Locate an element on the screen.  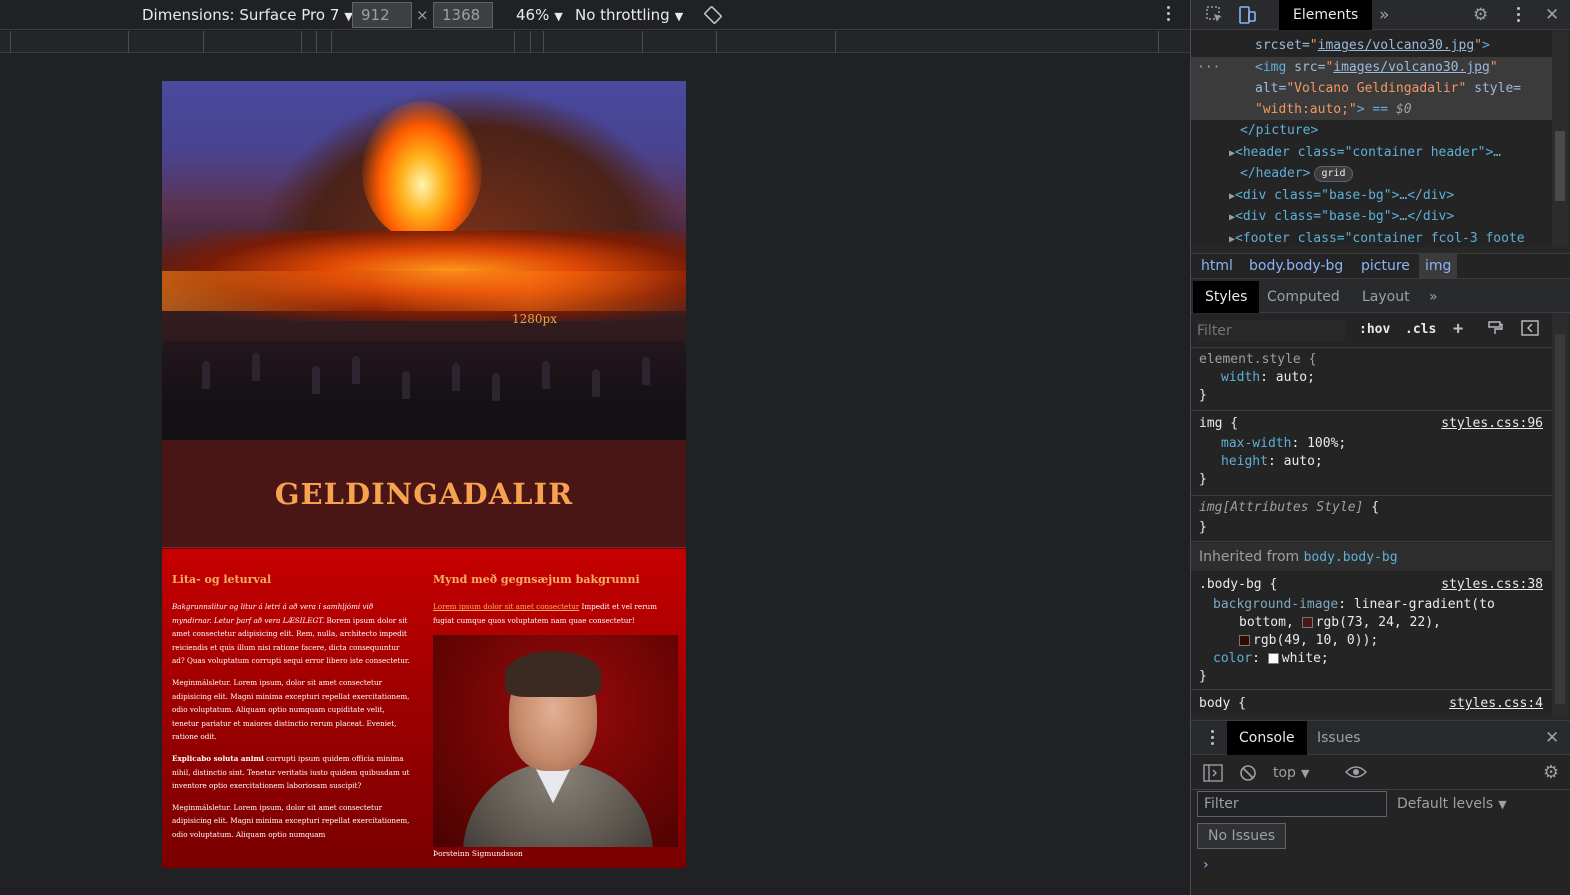
dom-line-footer: ▶<footer class="container fcol-3 foote is located at coordinates (1377, 237).